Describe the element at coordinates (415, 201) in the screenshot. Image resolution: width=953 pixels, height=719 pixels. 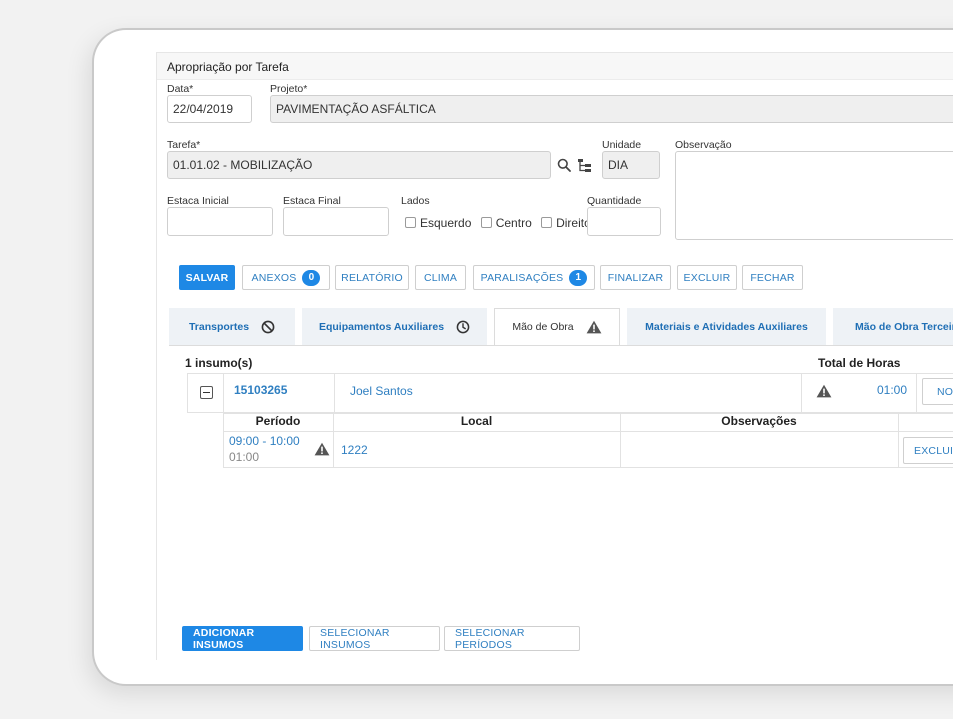
I see `lados-label: Lados` at that location.